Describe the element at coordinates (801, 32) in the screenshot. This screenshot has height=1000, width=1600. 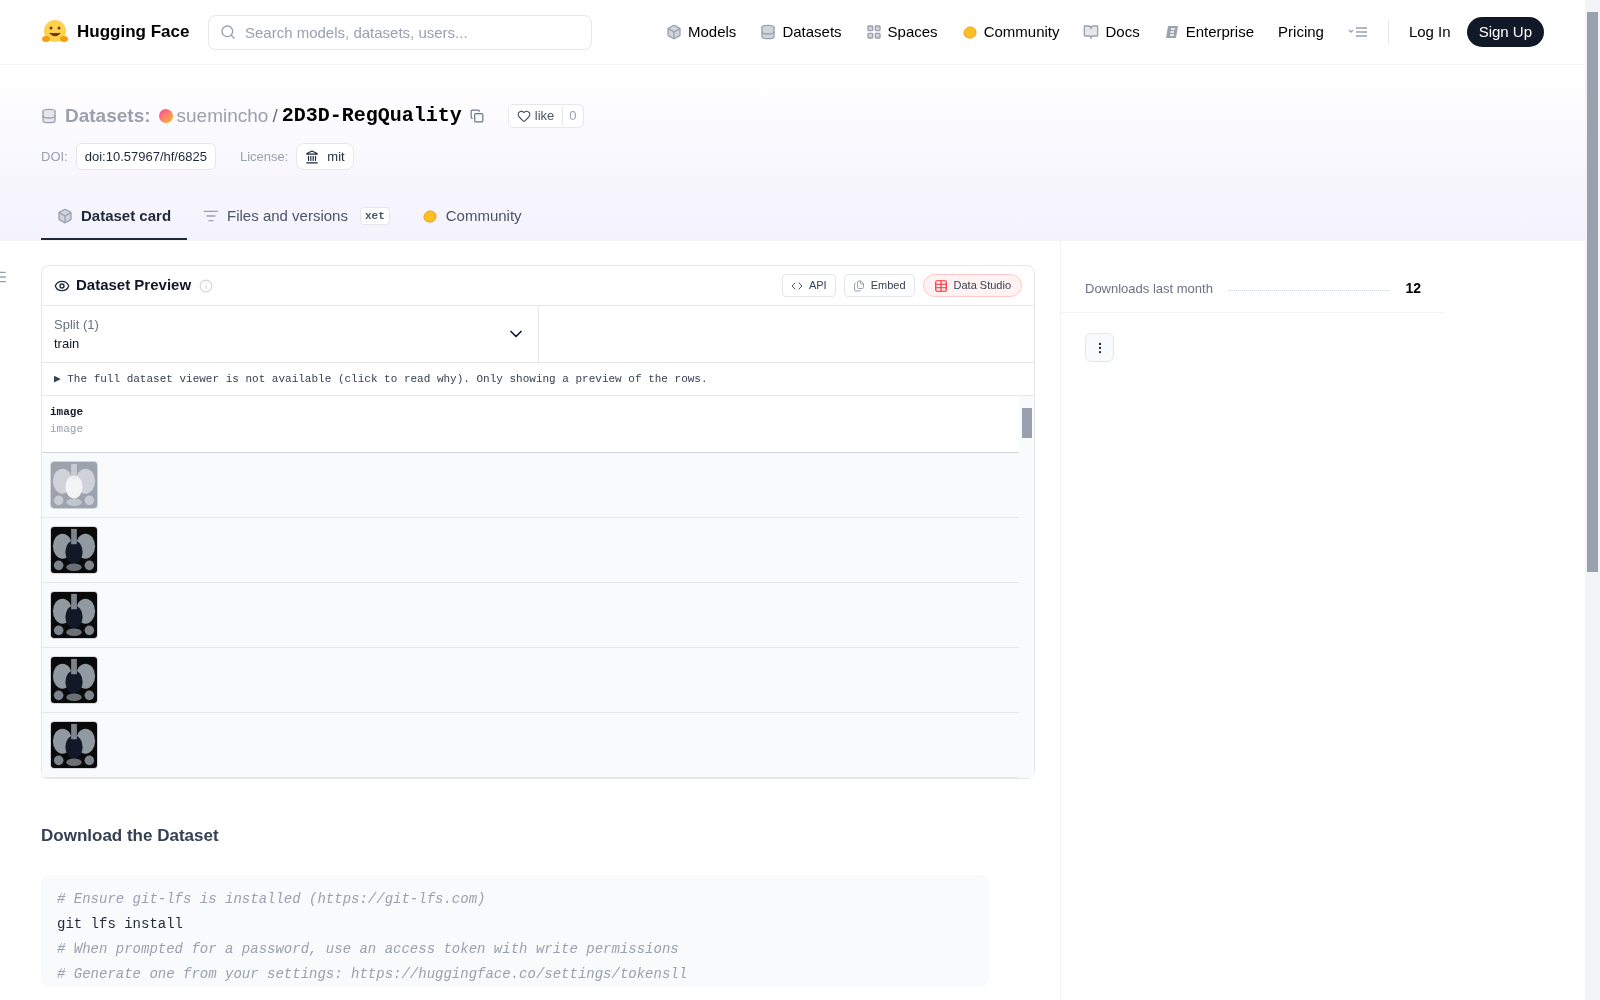
I see `nav-link: Datasets` at that location.